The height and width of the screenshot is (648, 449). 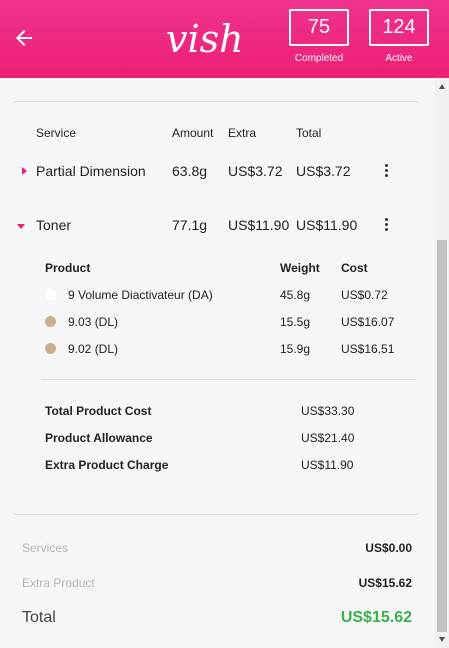 I want to click on service-amount: 77.1g, so click(x=190, y=225).